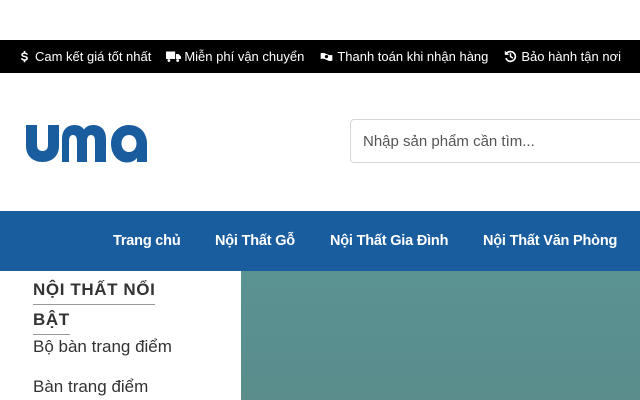 The height and width of the screenshot is (400, 640). Describe the element at coordinates (413, 56) in the screenshot. I see `promo-cod-label: Thanh toán khi nhận hàng` at that location.